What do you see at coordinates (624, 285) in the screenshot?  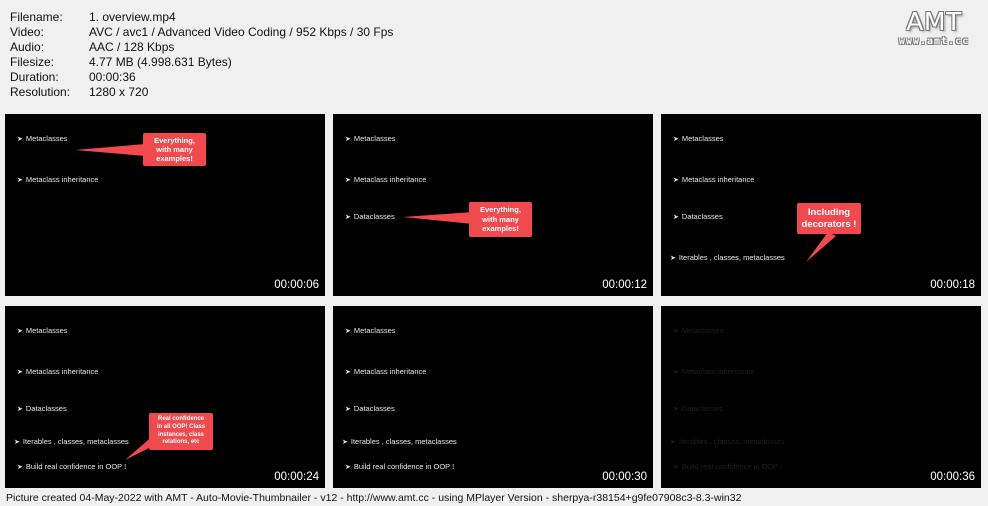 I see `timestamp: 00:00:12` at bounding box center [624, 285].